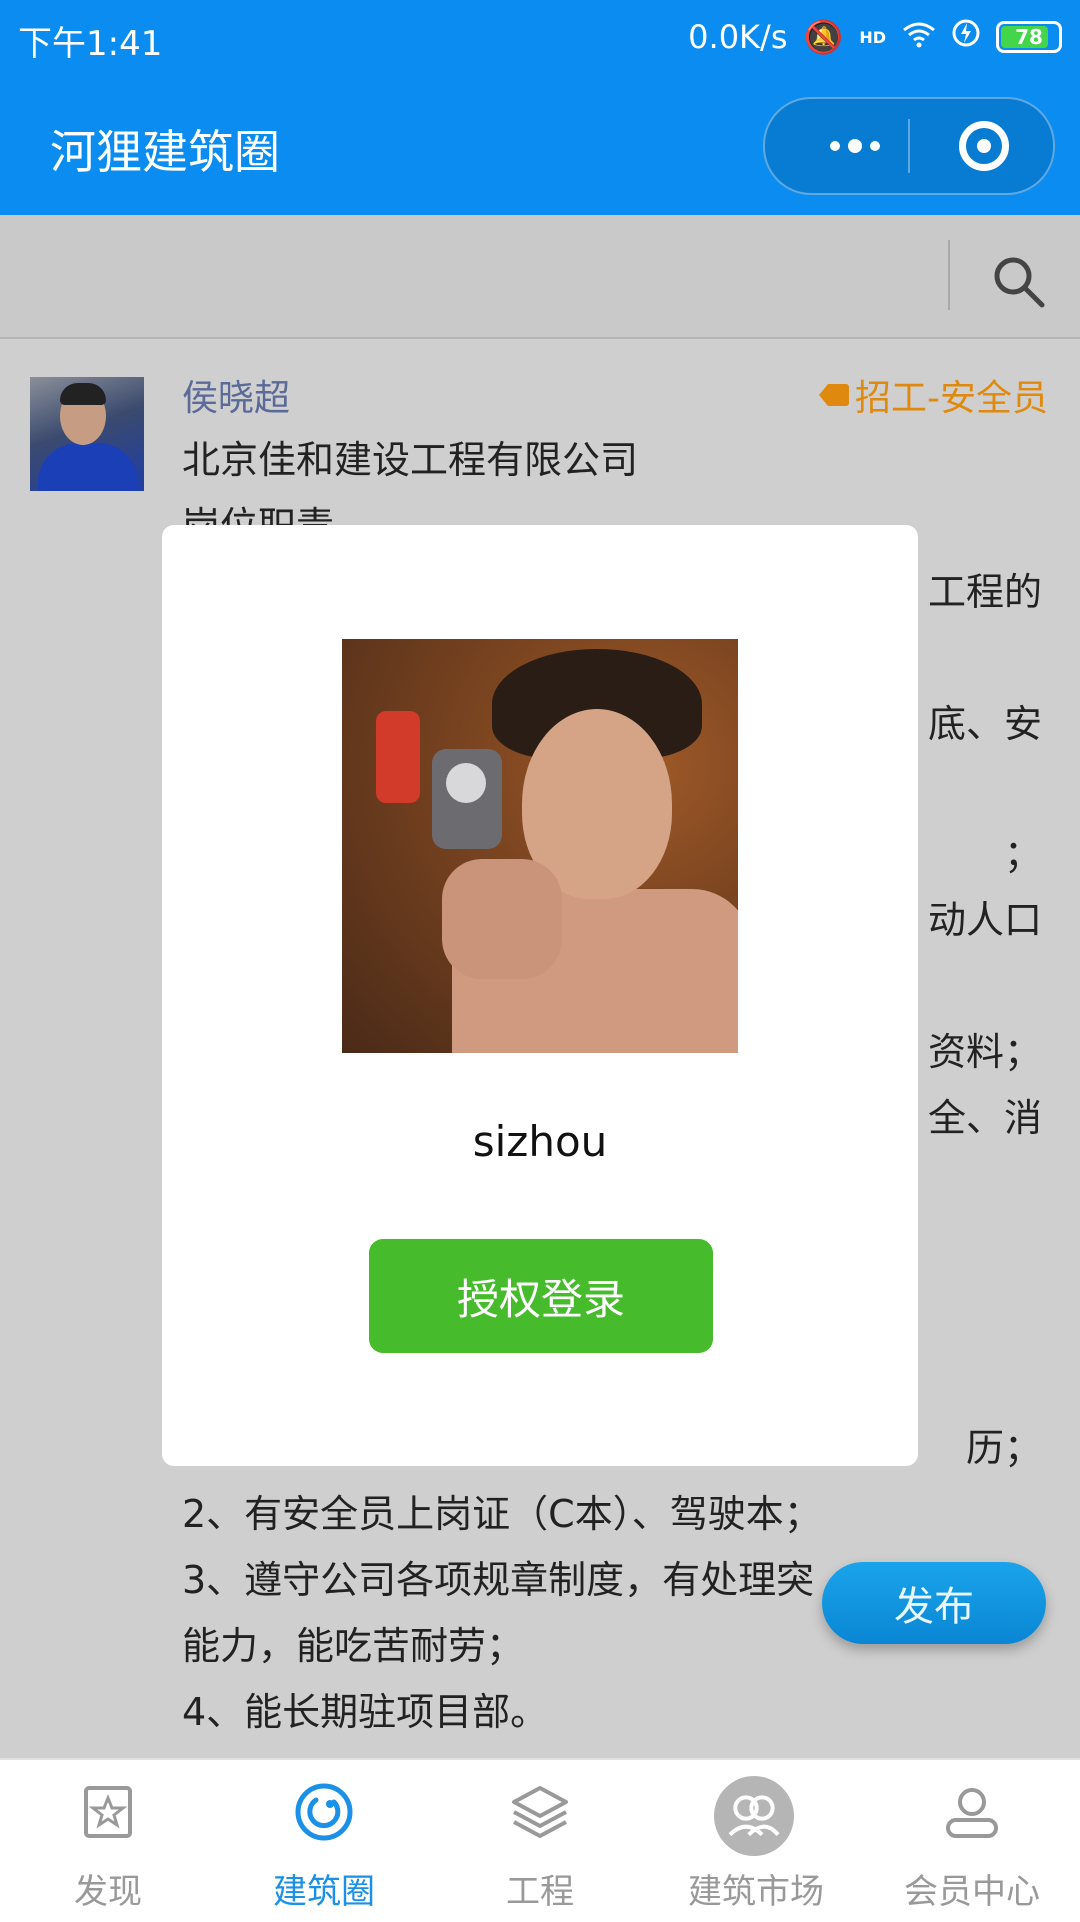 The image size is (1080, 1922). Describe the element at coordinates (756, 1892) in the screenshot. I see `tab-label: 建筑市场` at that location.